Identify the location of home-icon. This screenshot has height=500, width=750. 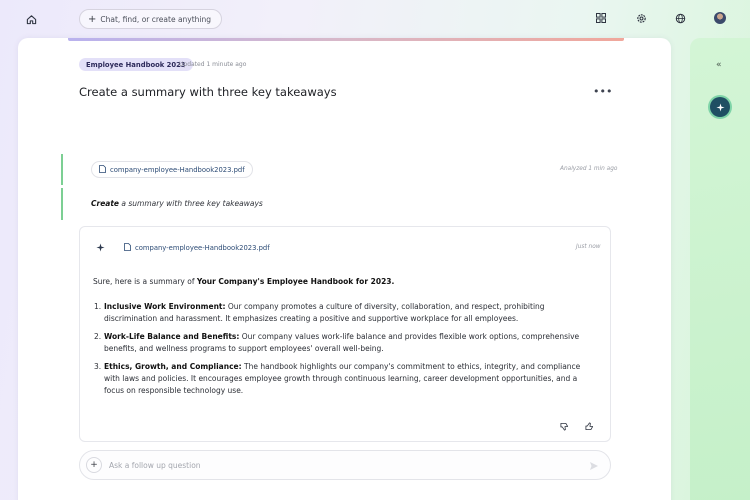
(31, 19).